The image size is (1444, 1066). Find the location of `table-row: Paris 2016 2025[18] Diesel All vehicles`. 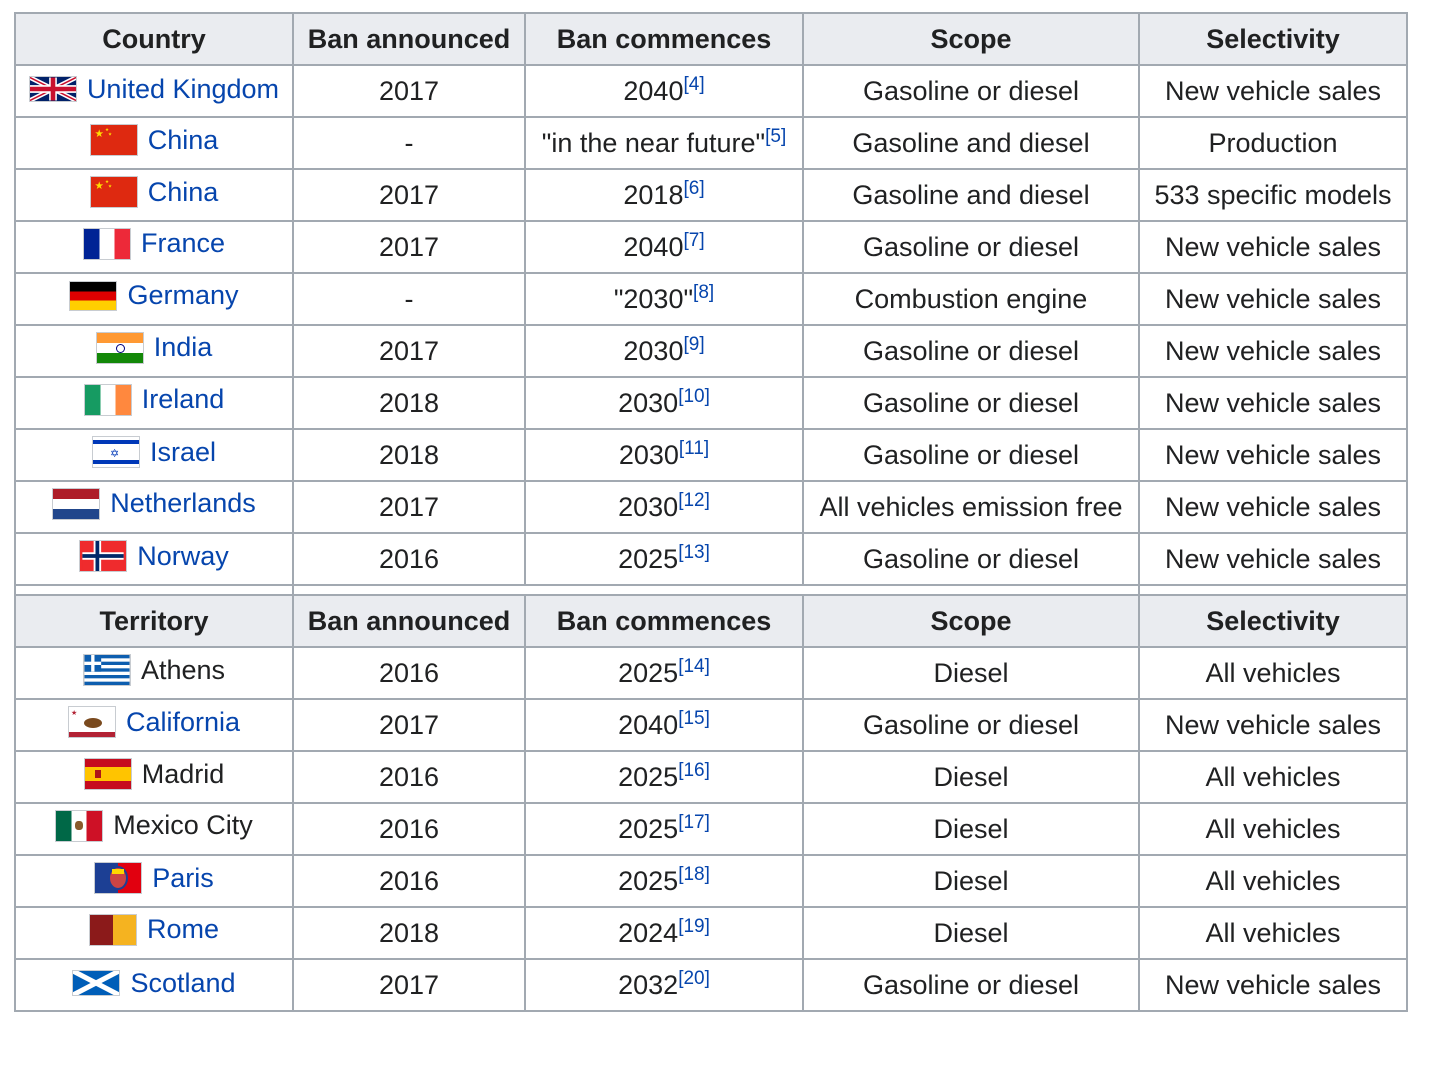

table-row: Paris 2016 2025[18] Diesel All vehicles is located at coordinates (711, 881).